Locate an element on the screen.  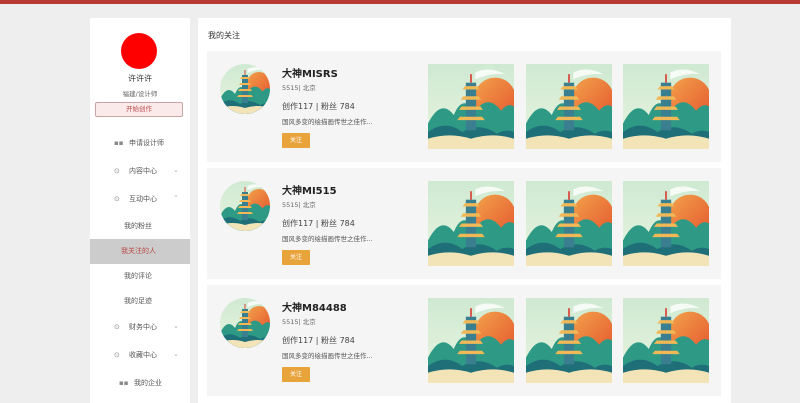
top-accent-bar is located at coordinates (400, 2).